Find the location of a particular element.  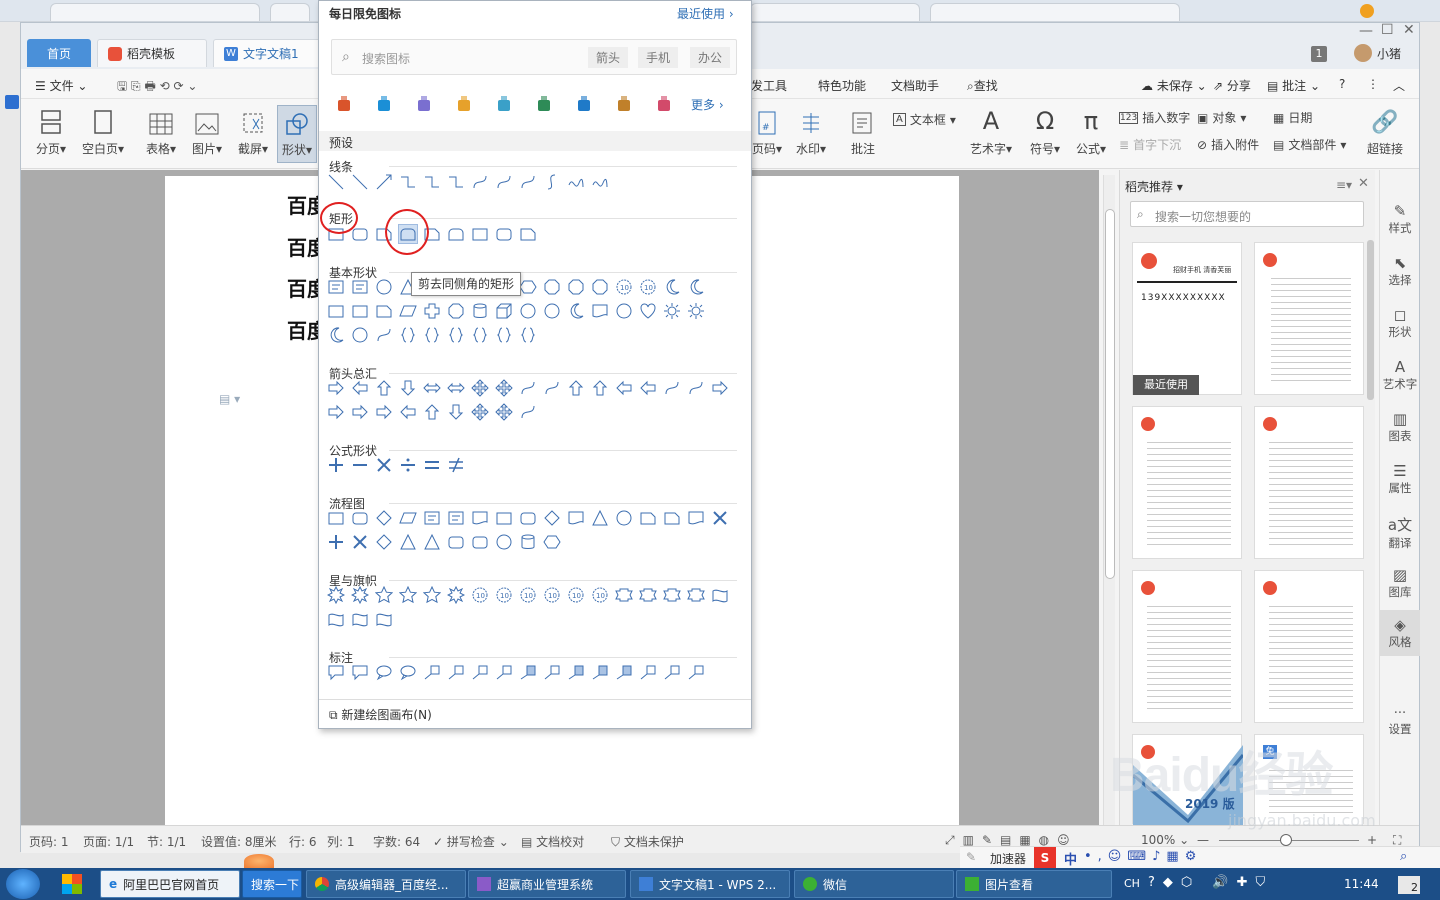

shape-button: 形状▾ is located at coordinates (297, 134).